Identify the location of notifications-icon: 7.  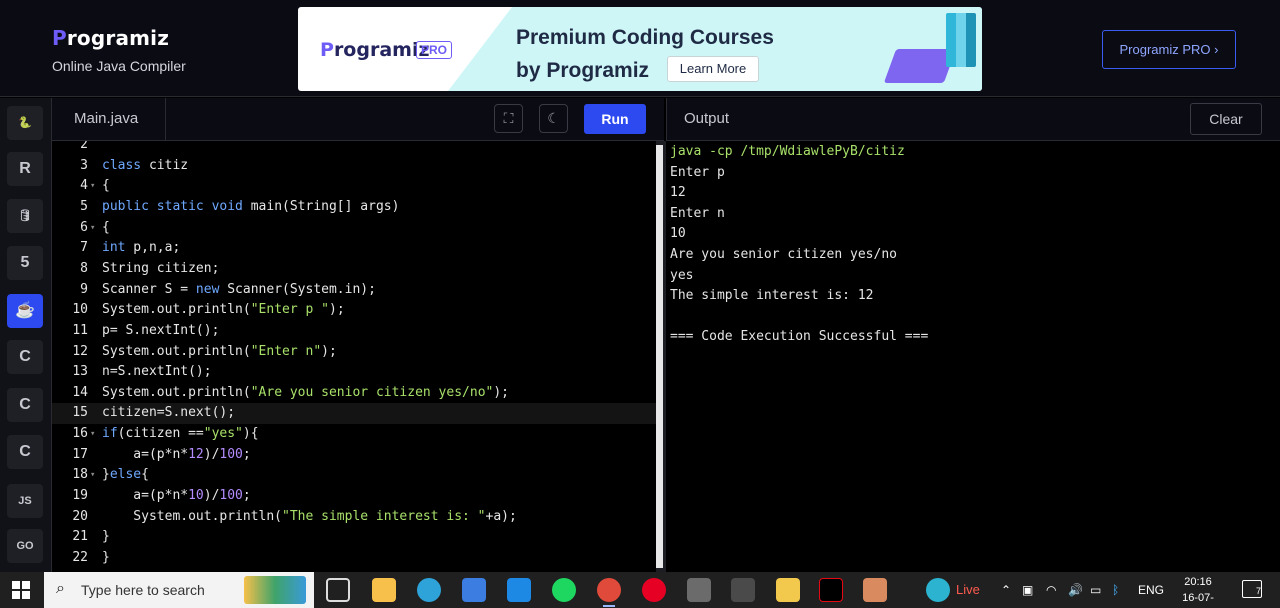
(1252, 589).